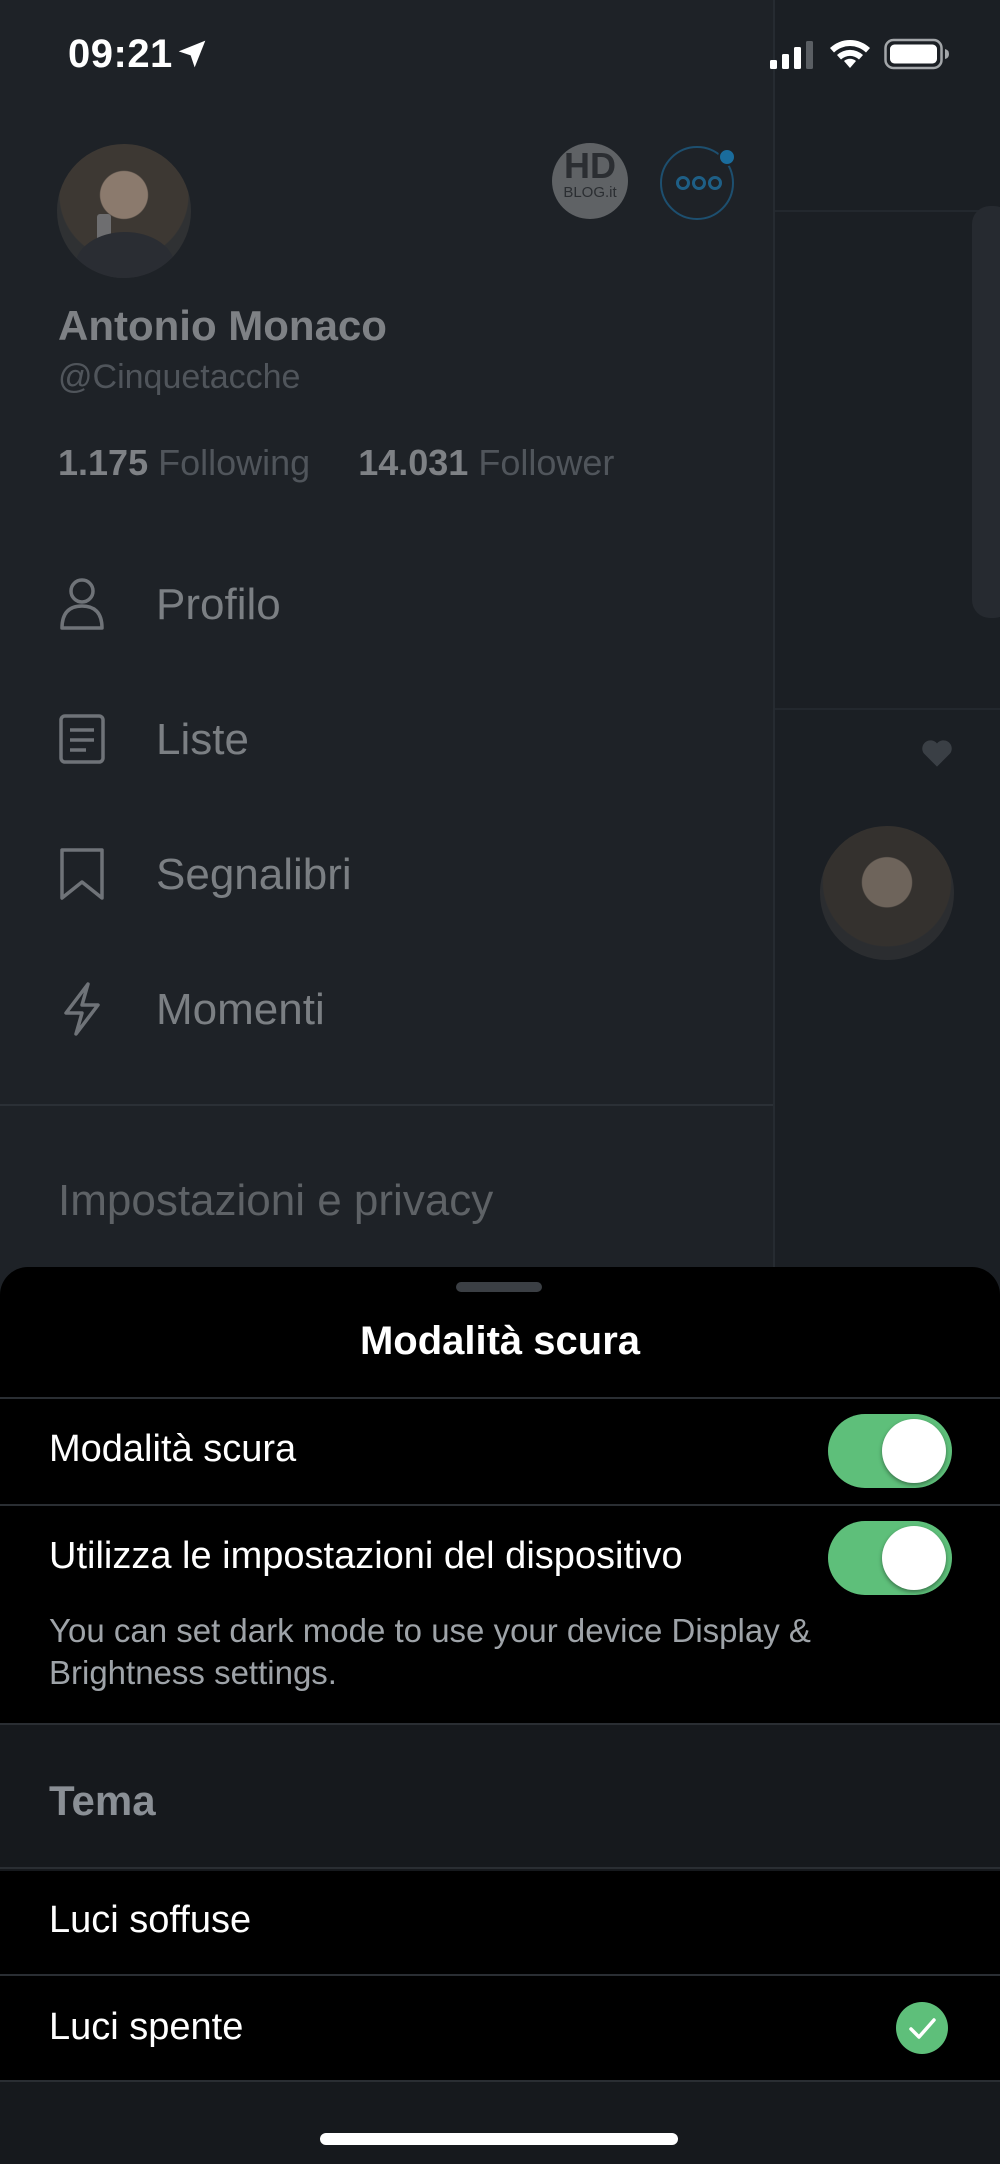 The image size is (1000, 2164). I want to click on battery-icon, so click(916, 54).